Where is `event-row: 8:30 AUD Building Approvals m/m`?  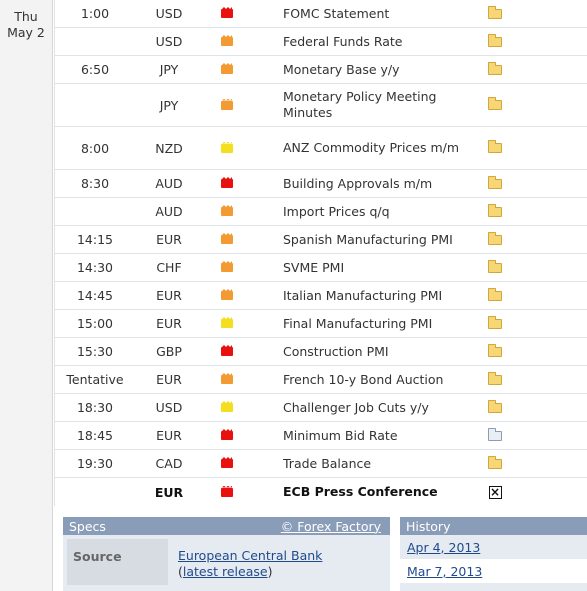 event-row: 8:30 AUD Building Approvals m/m is located at coordinates (320, 184).